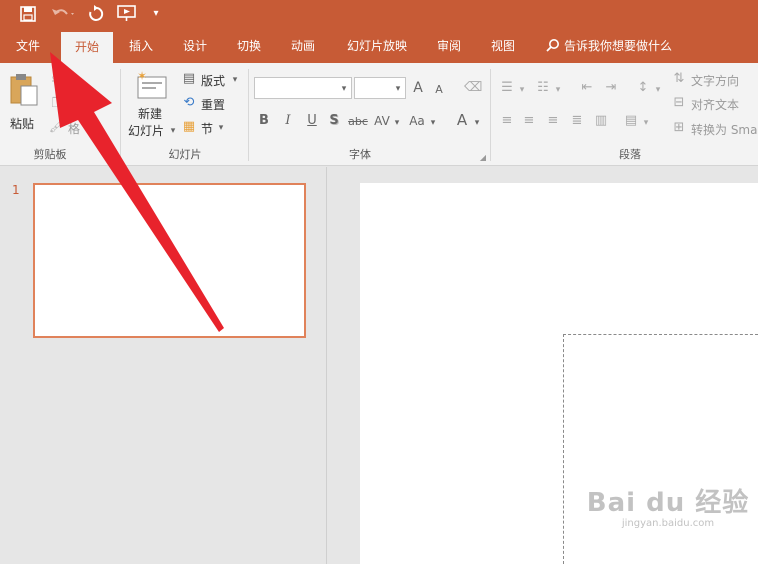 This screenshot has width=758, height=564. I want to click on new-slide-label-line1: 新建, so click(150, 114).